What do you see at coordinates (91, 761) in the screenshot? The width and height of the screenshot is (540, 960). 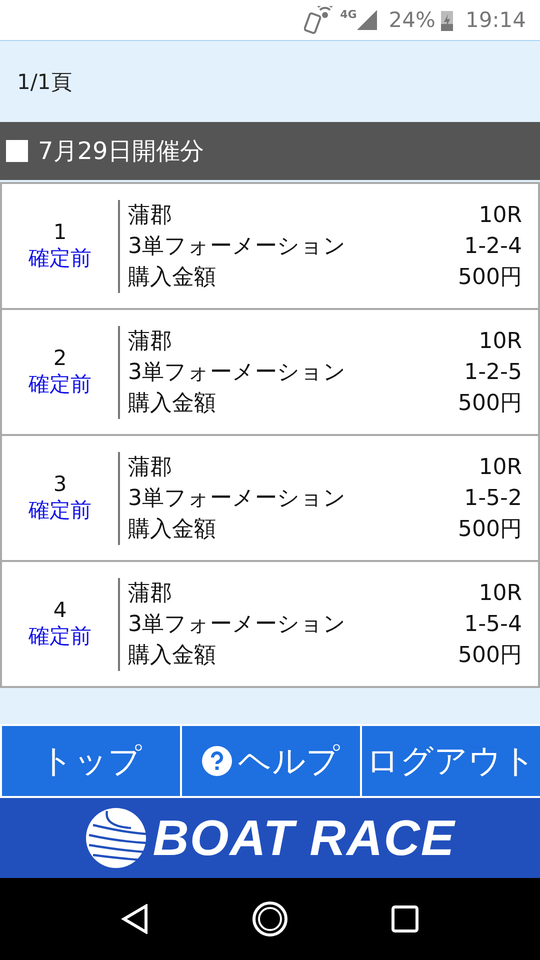 I see `nav-button: トップ` at bounding box center [91, 761].